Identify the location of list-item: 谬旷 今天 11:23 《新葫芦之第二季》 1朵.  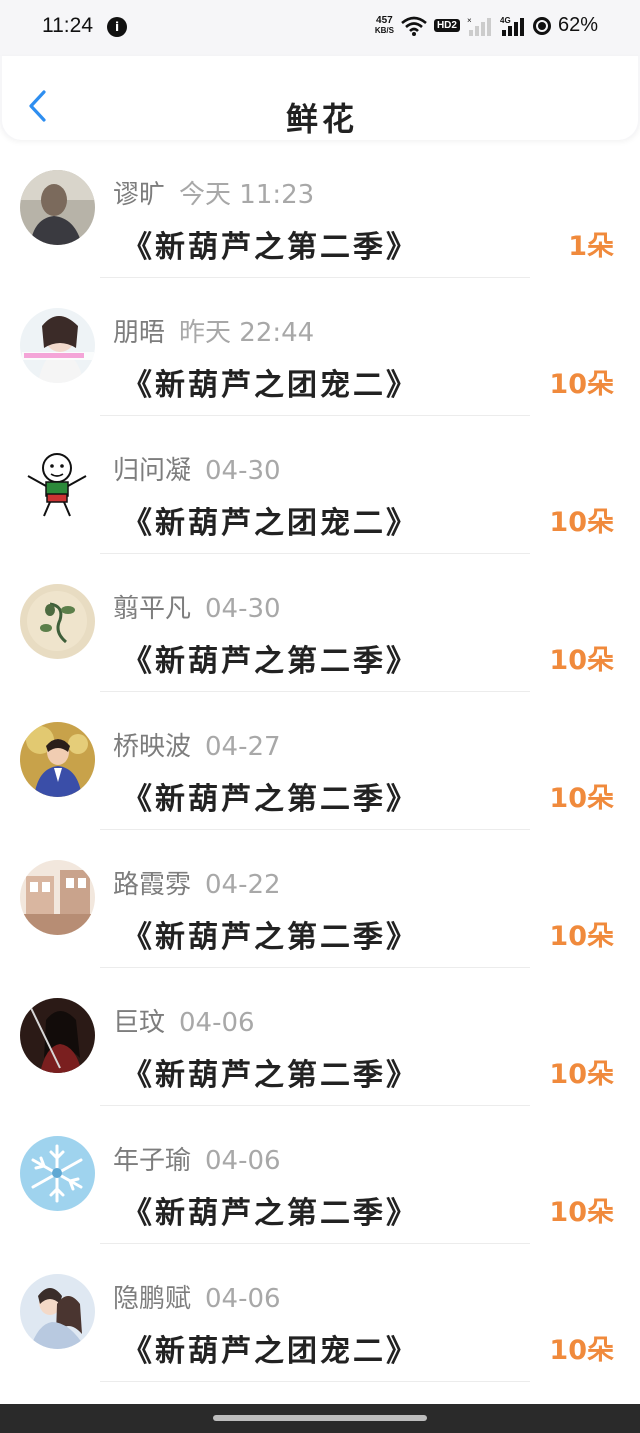
(320, 209).